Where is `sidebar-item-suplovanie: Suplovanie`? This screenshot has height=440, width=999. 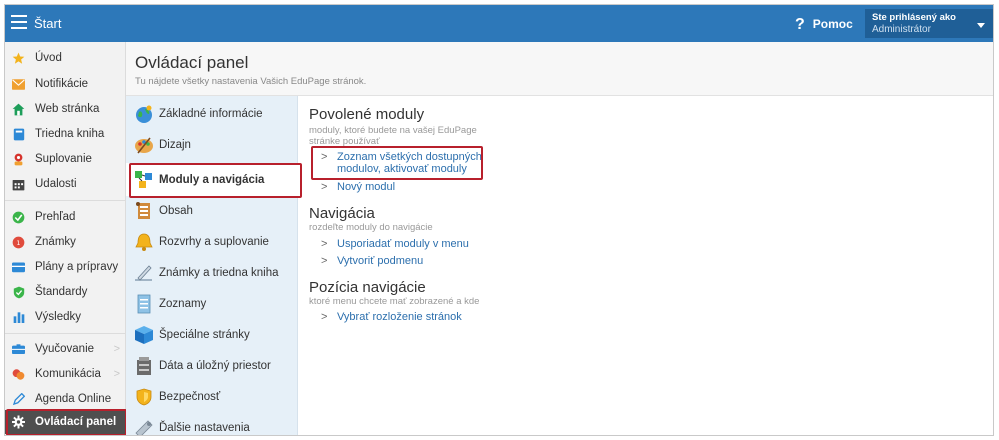 sidebar-item-suplovanie: Suplovanie is located at coordinates (65, 159).